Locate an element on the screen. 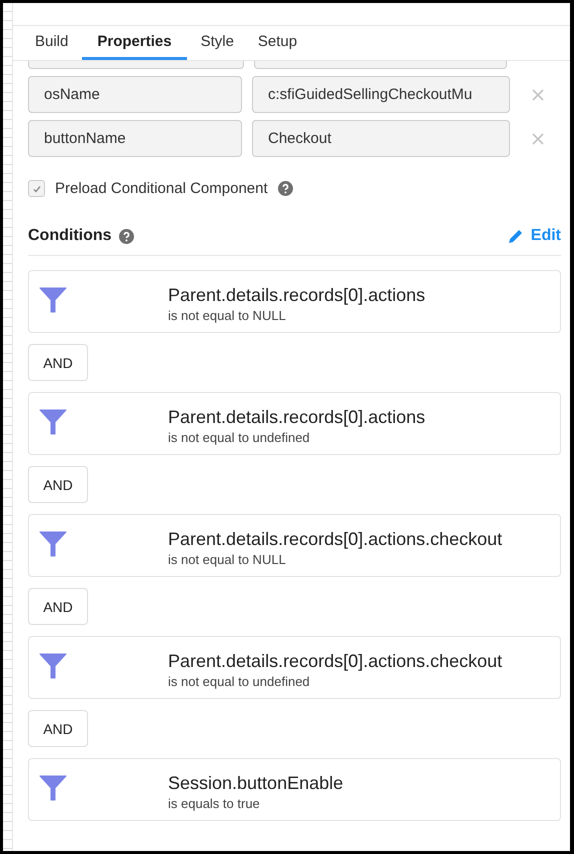  tab: Setup is located at coordinates (278, 43).